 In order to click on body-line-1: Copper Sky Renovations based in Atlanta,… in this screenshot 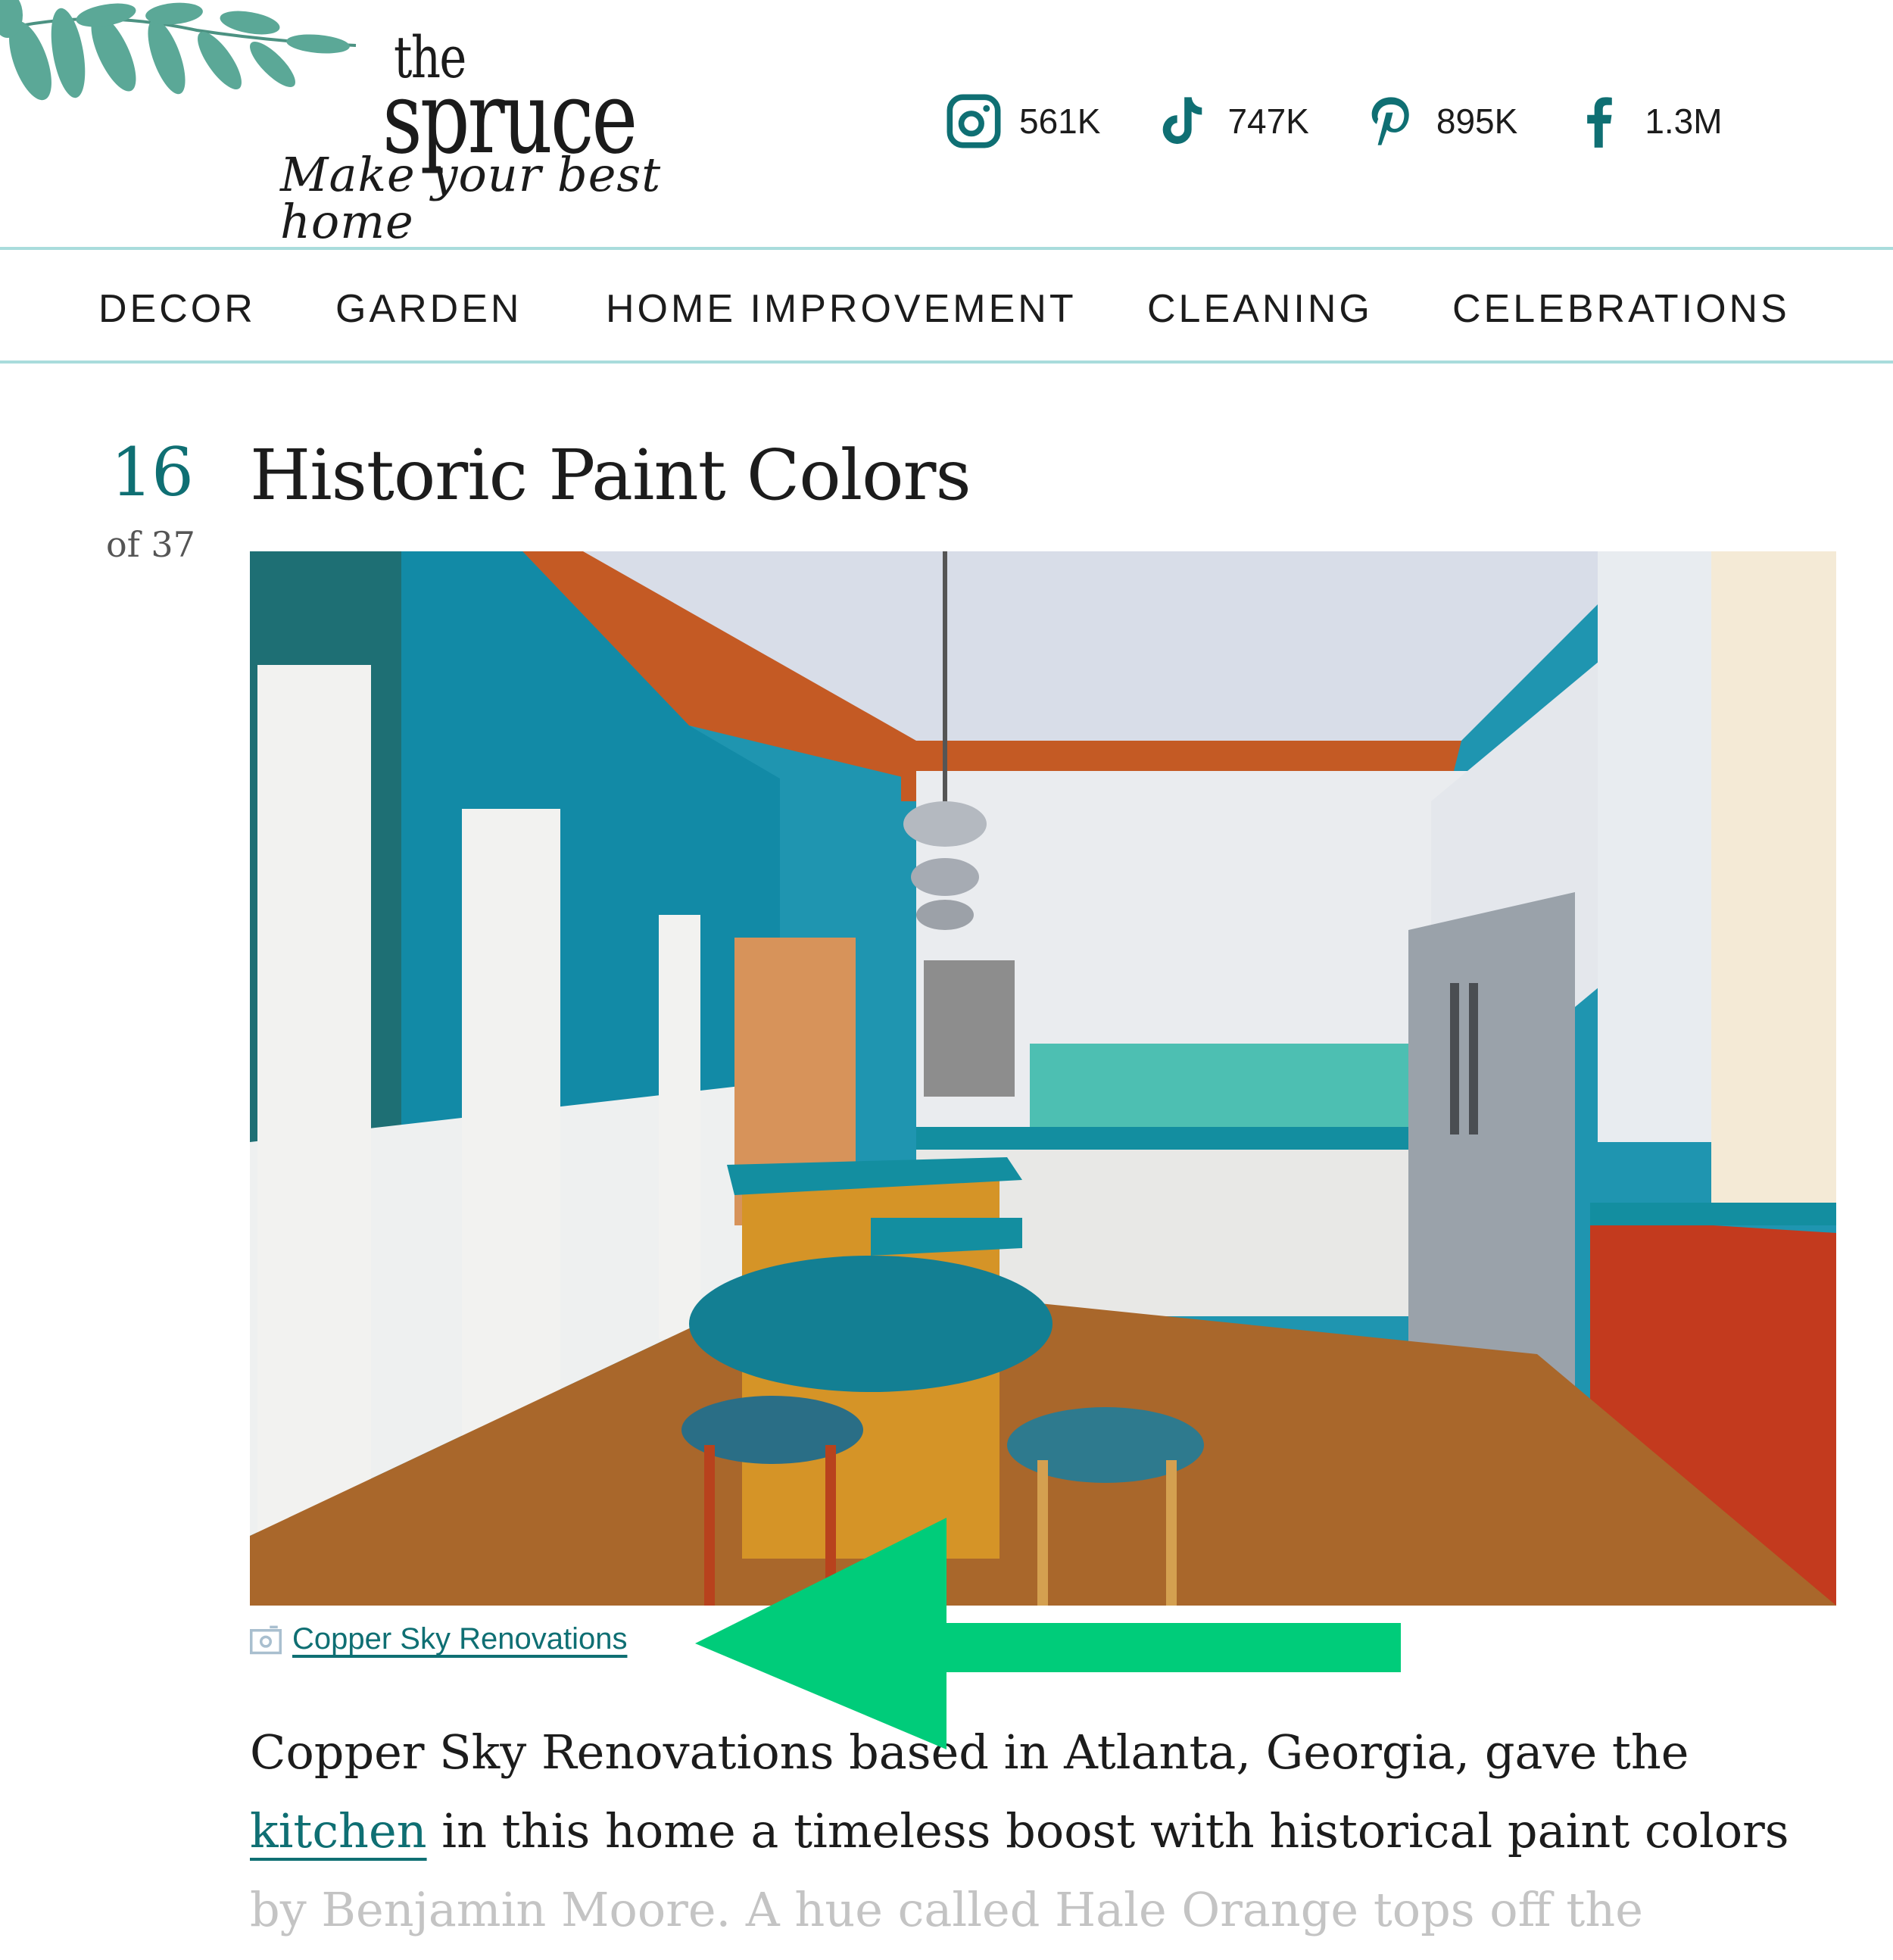, I will do `click(969, 1752)`.